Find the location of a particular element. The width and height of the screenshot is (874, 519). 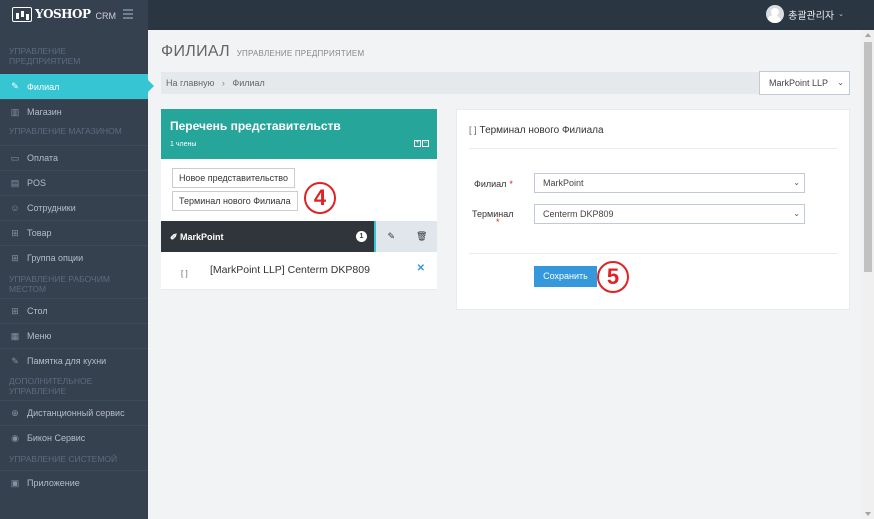

terminal-select-value: Centerm DKP809 is located at coordinates (578, 214).